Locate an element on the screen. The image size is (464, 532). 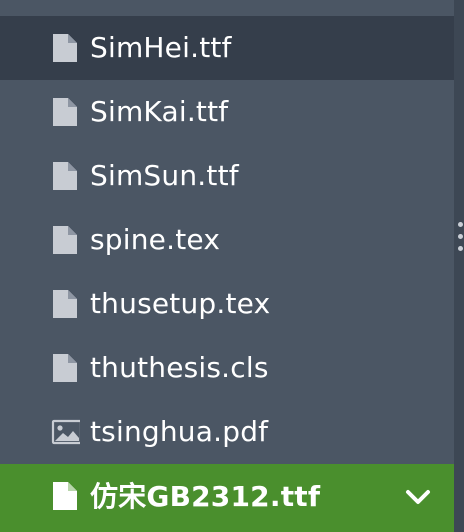
file-tree-top-edge is located at coordinates (227, 8).